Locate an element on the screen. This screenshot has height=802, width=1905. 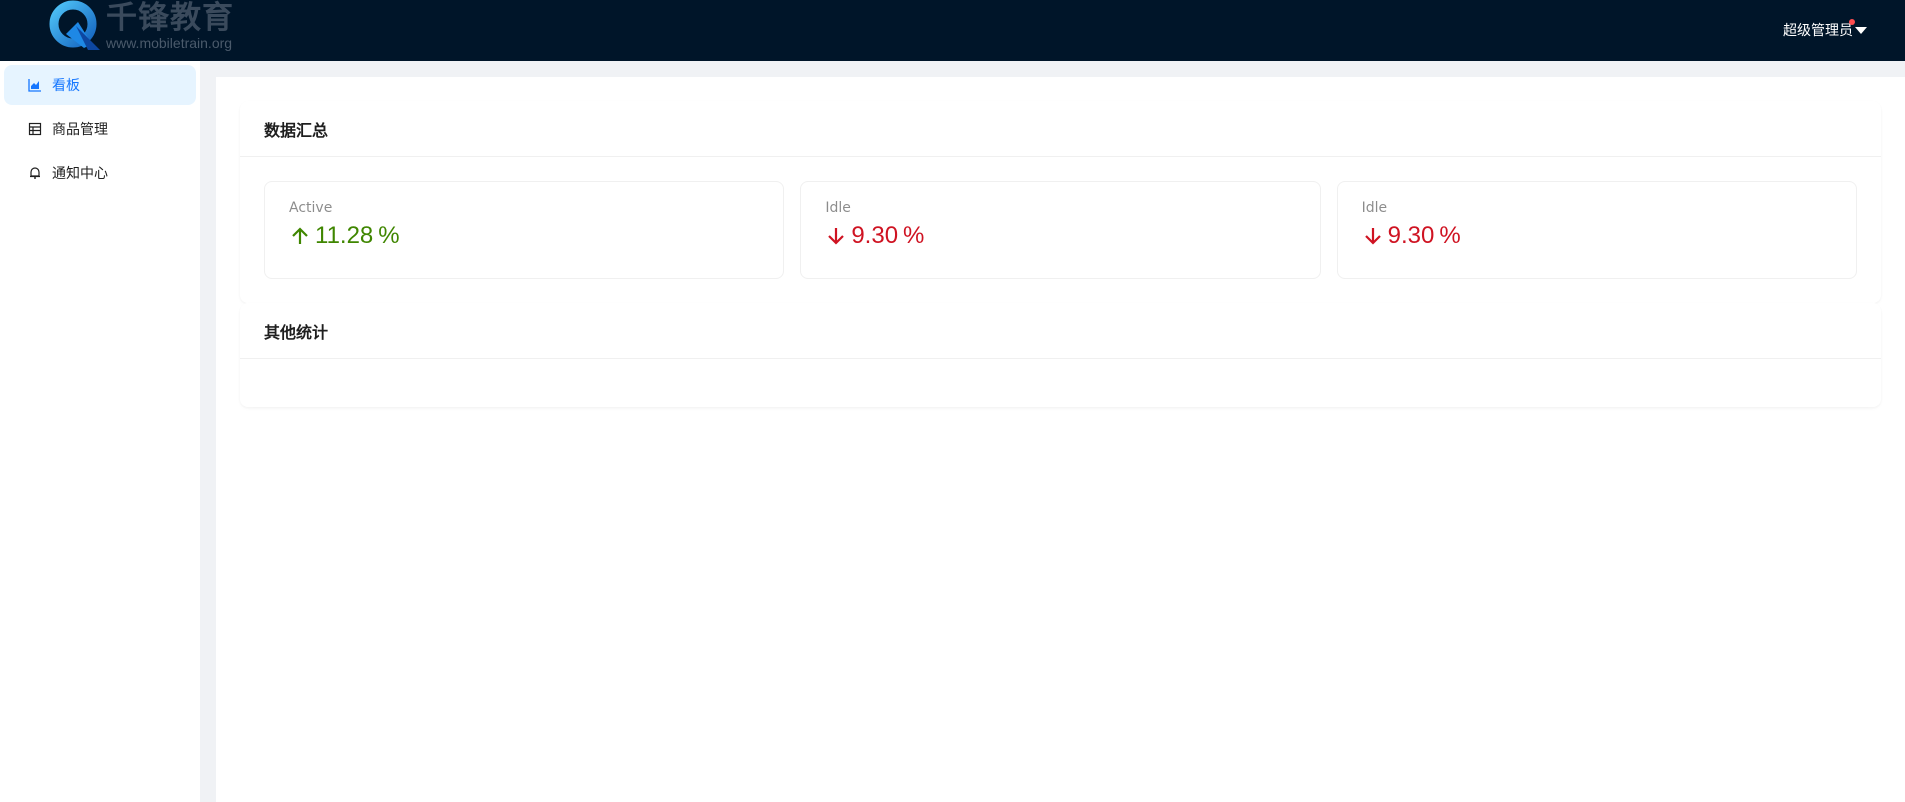
notification-dot is located at coordinates (1852, 22).